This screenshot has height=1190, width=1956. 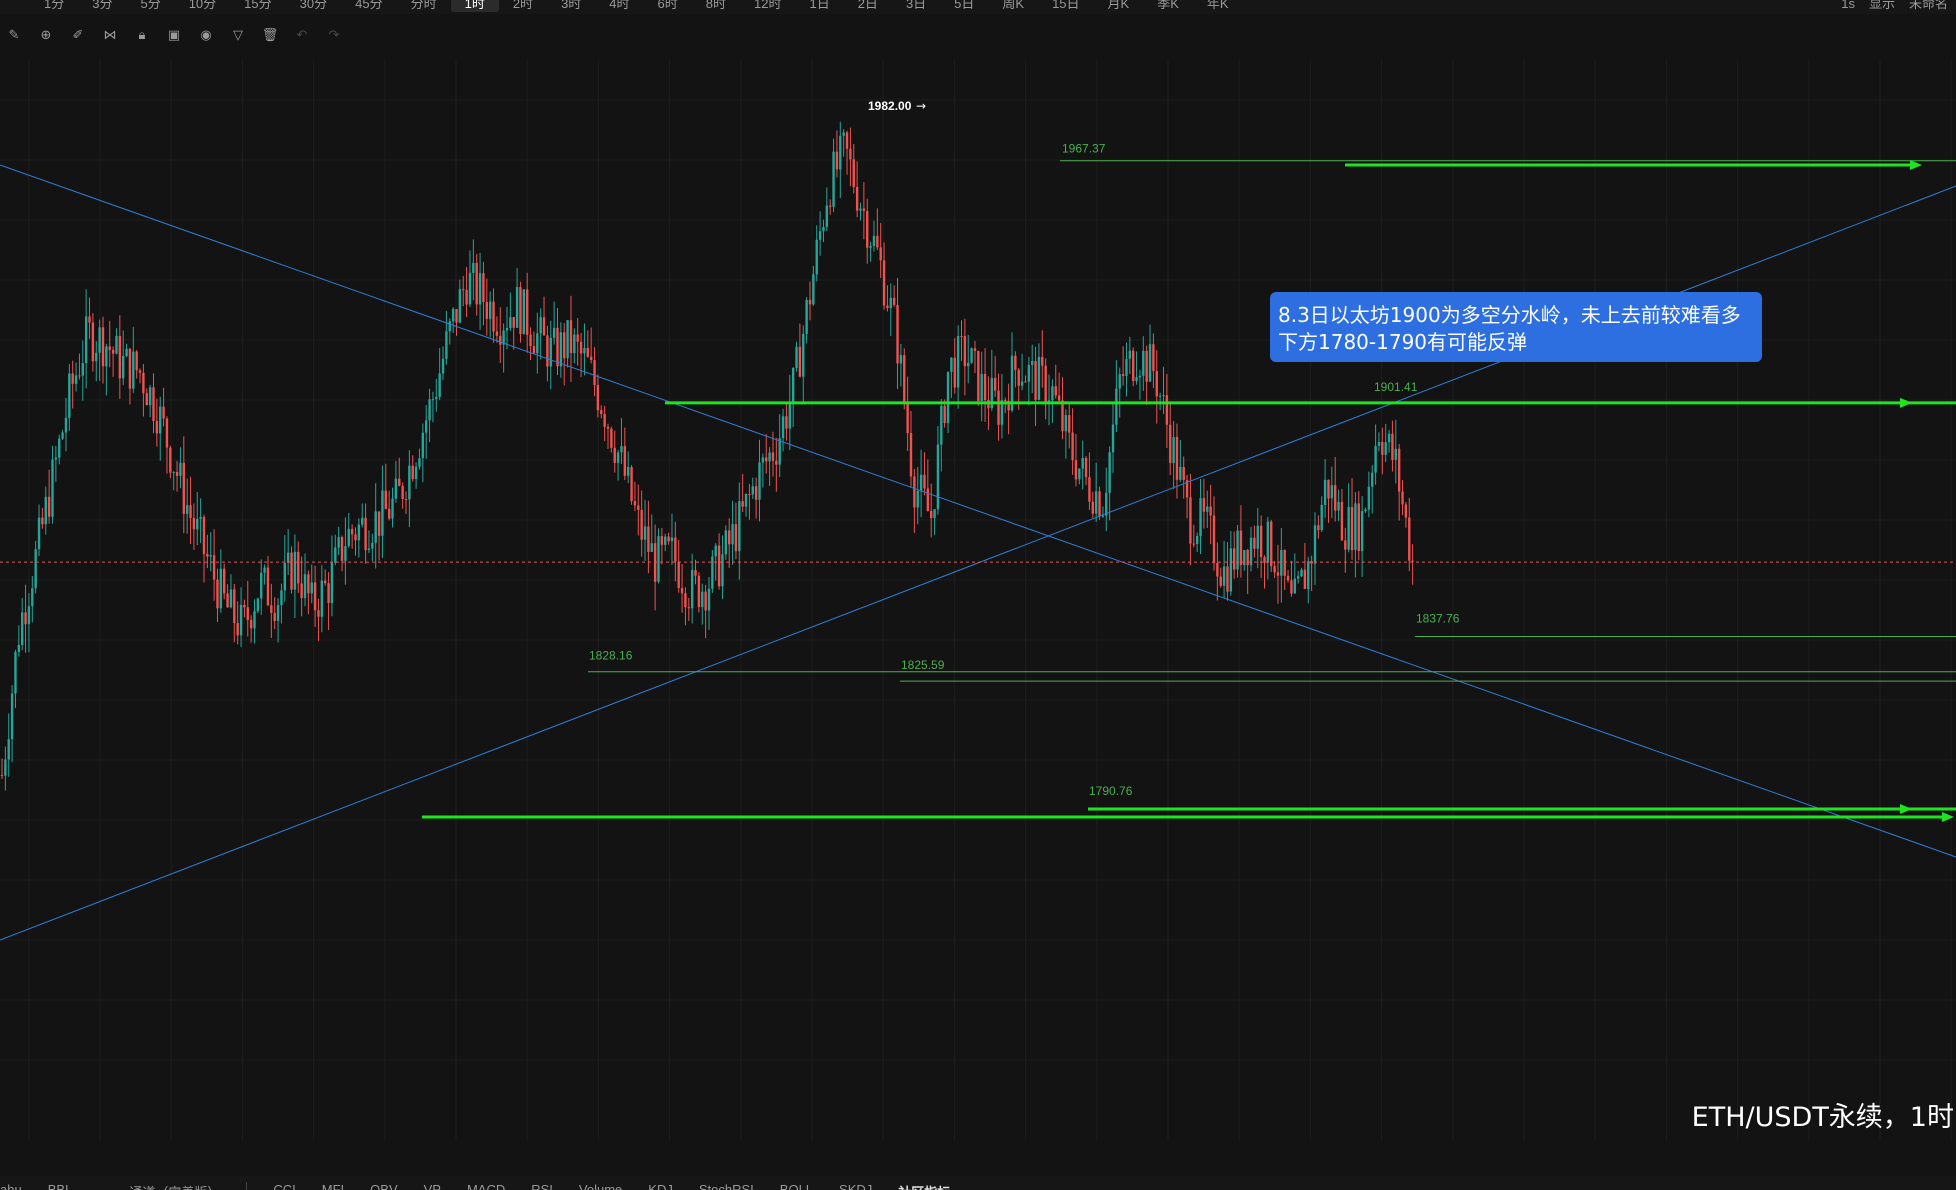 What do you see at coordinates (302, 35) in the screenshot?
I see `undo-icon: ↶` at bounding box center [302, 35].